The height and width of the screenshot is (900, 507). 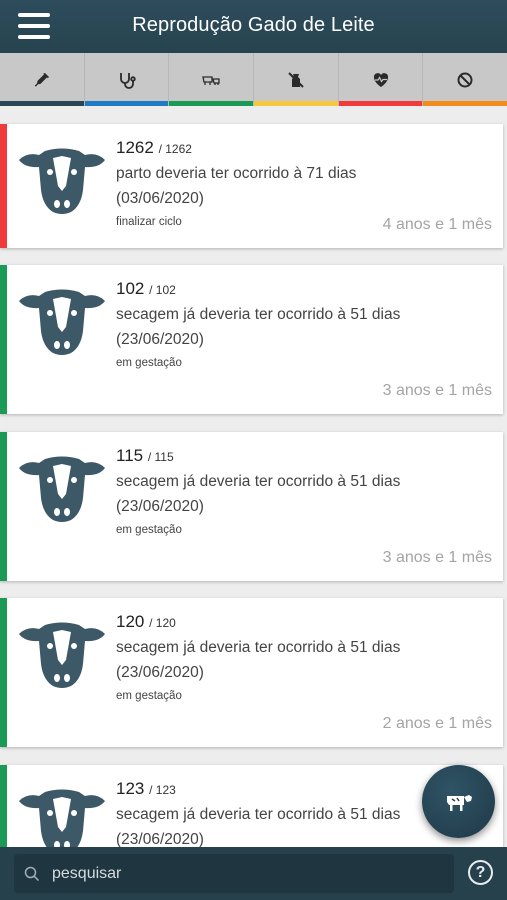 I want to click on animal-age: 4 anos e 1 mês, so click(x=437, y=224).